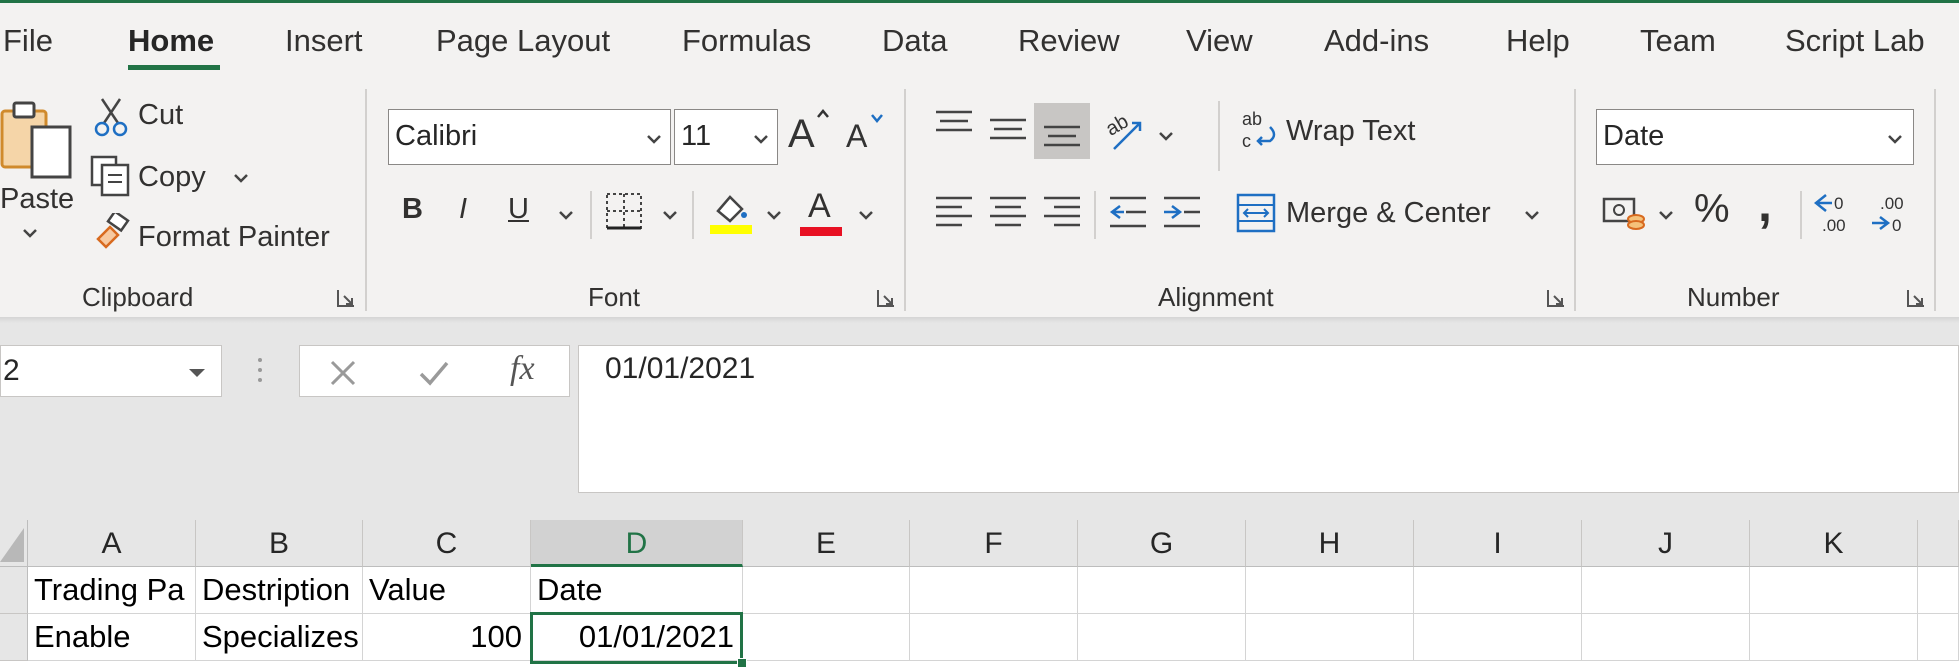 Image resolution: width=1959 pixels, height=668 pixels. I want to click on column-header-j: J, so click(1666, 543).